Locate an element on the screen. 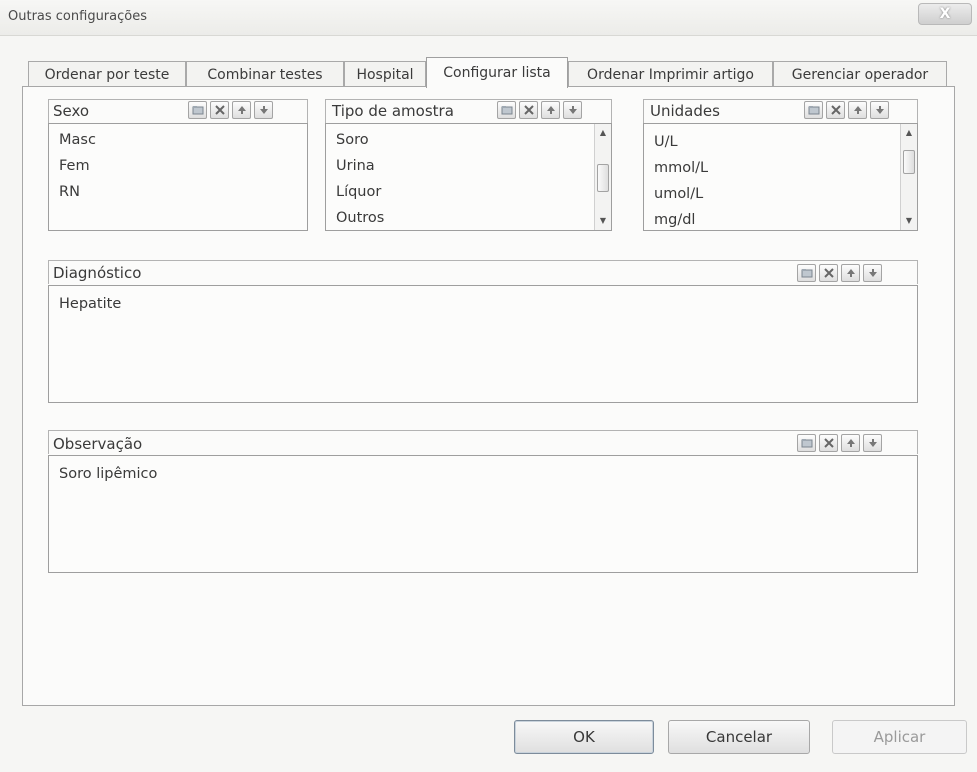  cancel-button-label: Cancelar is located at coordinates (739, 737).